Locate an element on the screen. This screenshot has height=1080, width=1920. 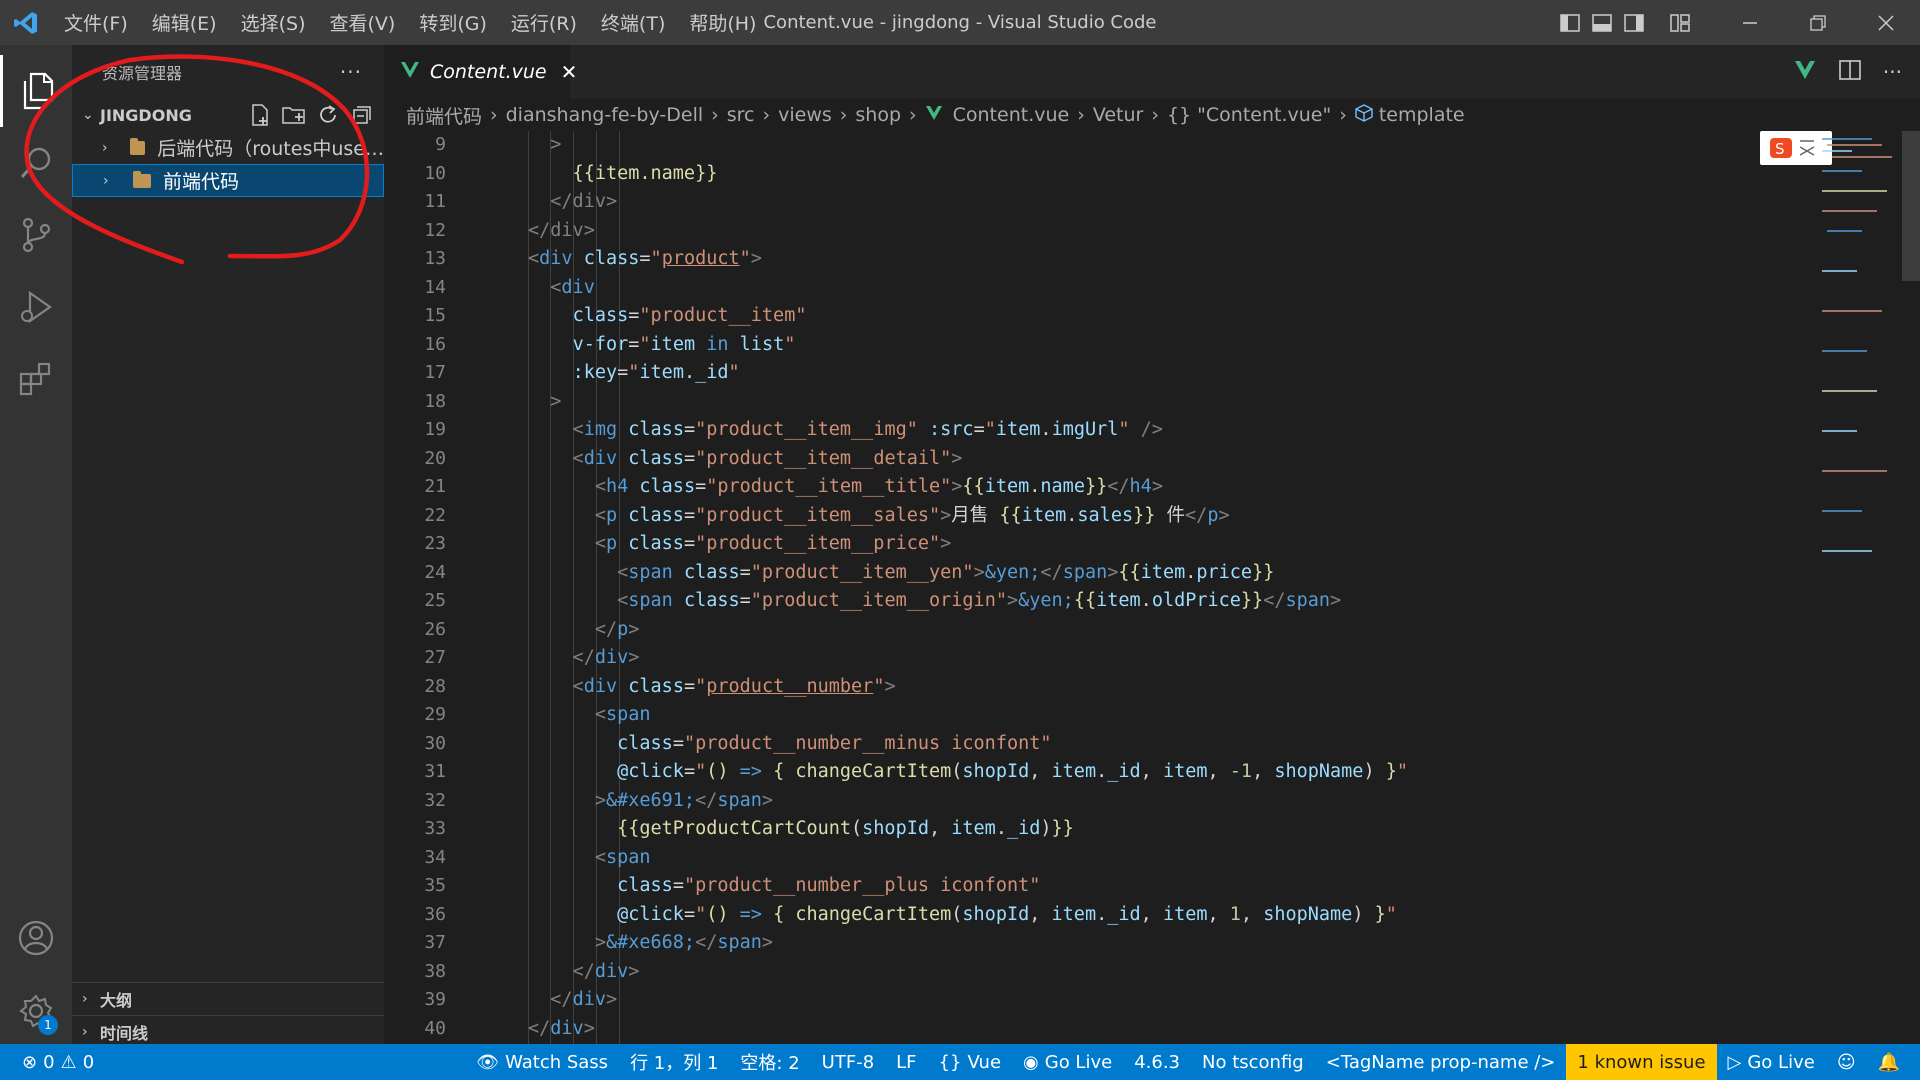
menu-help: 帮助(H) is located at coordinates (722, 22).